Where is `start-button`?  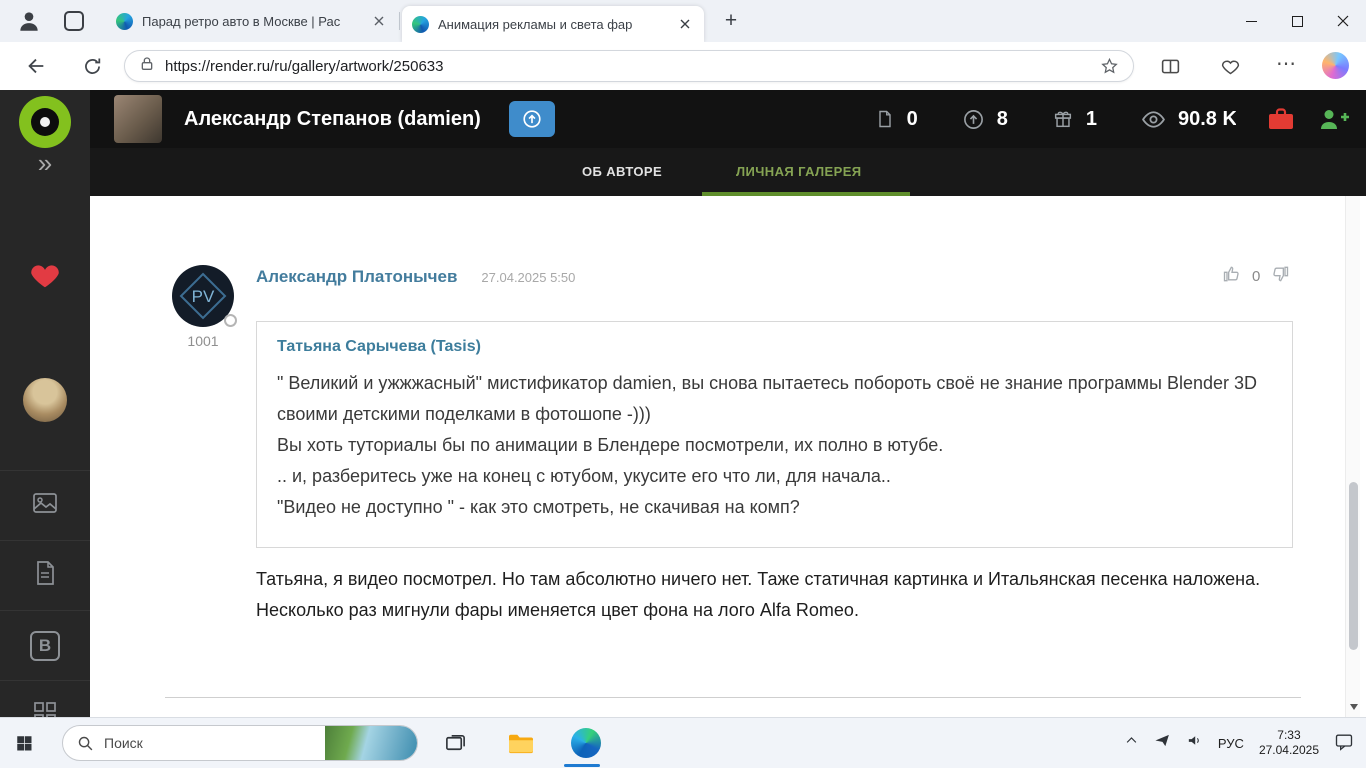 start-button is located at coordinates (24, 743).